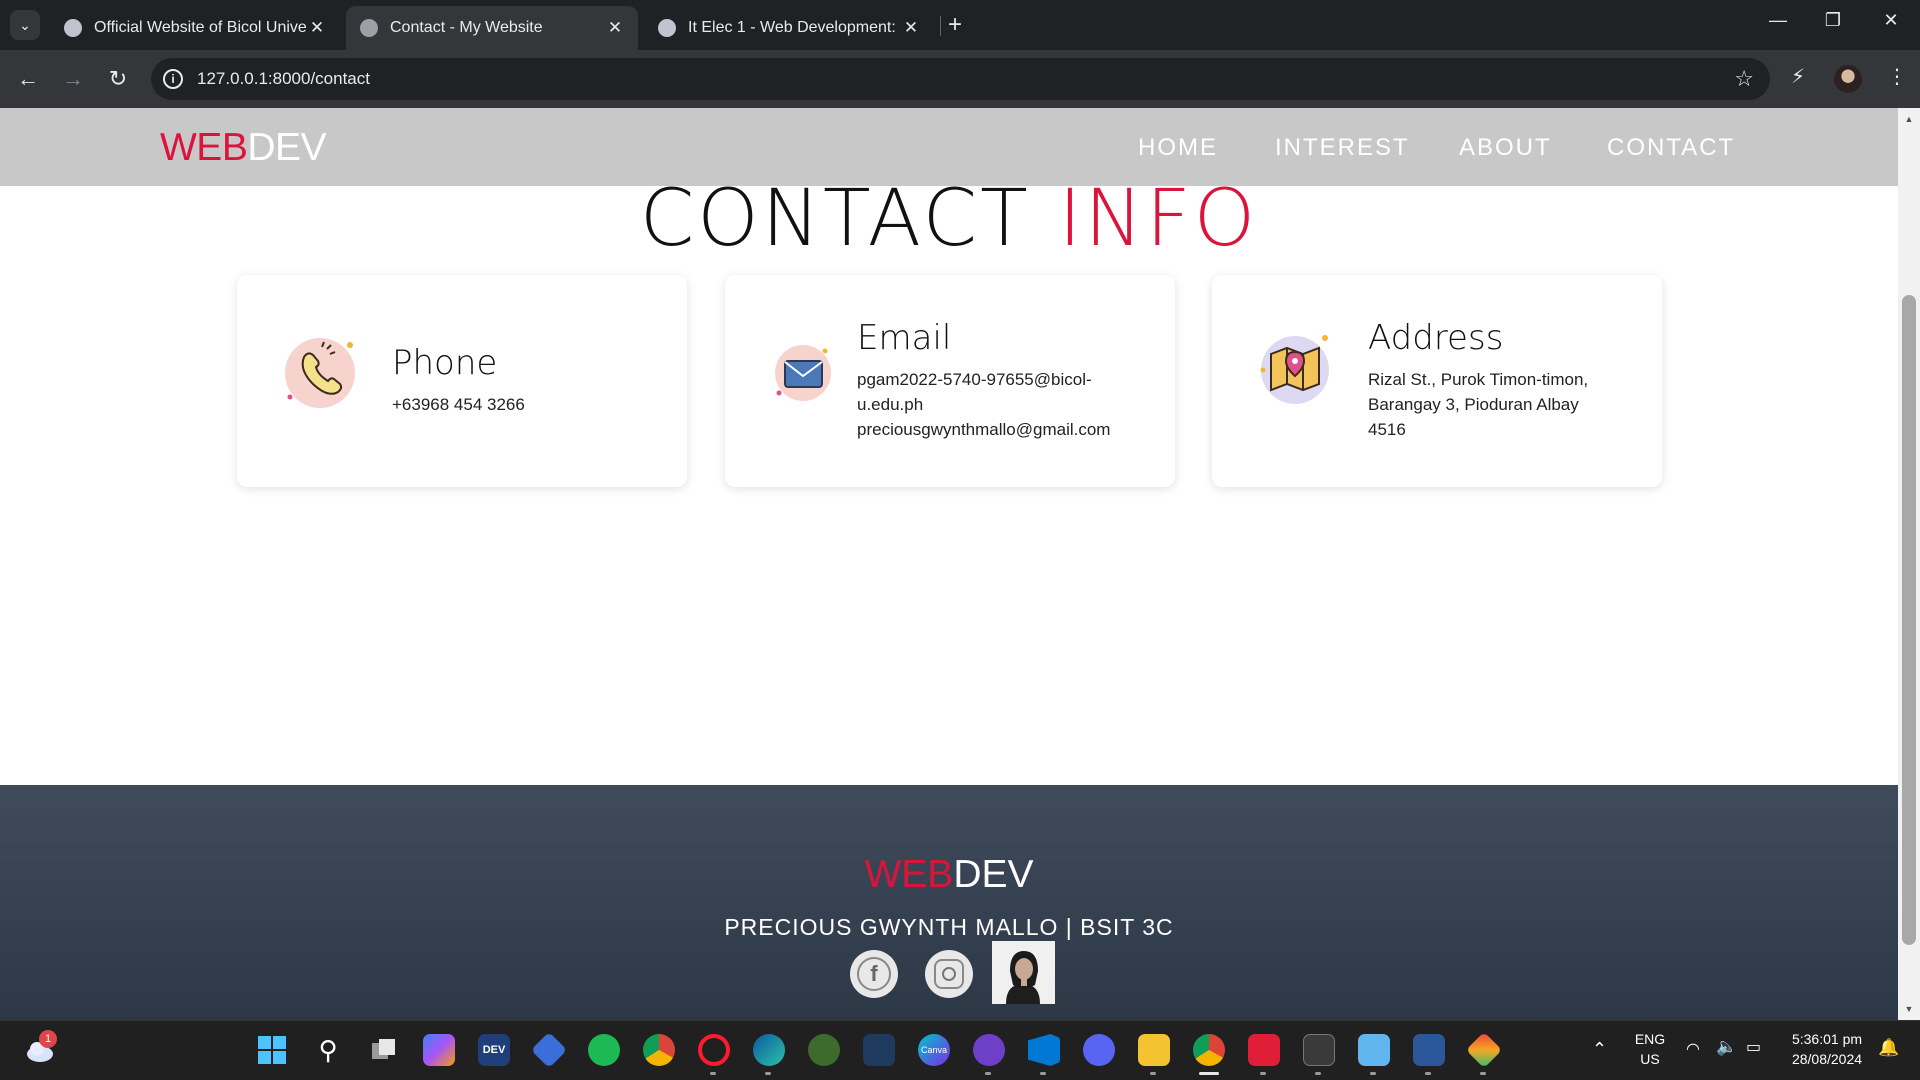 The height and width of the screenshot is (1080, 1920). I want to click on tab-divider, so click(940, 26).